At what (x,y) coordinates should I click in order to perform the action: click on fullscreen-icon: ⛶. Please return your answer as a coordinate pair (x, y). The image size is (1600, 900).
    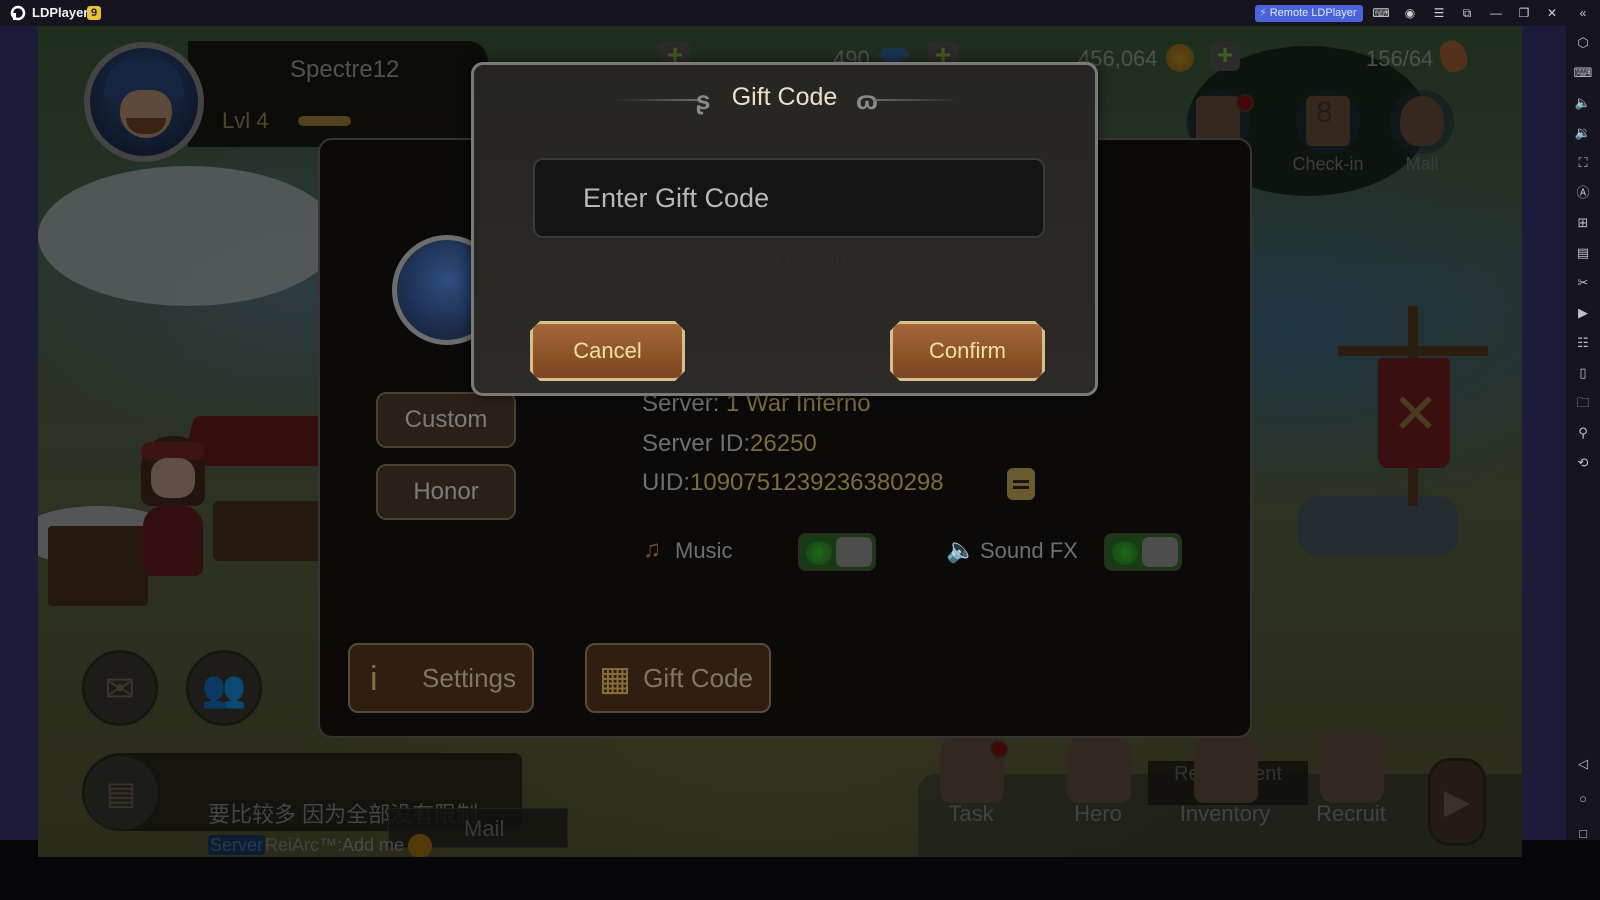
    Looking at the image, I should click on (1583, 163).